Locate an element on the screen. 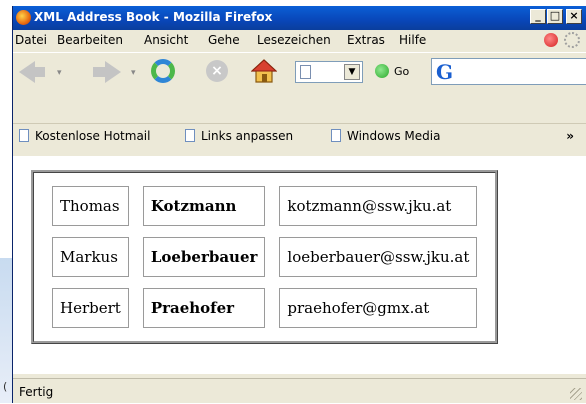 This screenshot has width=586, height=404. table-row: Thomas Kotzmann kotzmann@ssw.jku.at is located at coordinates (265, 206).